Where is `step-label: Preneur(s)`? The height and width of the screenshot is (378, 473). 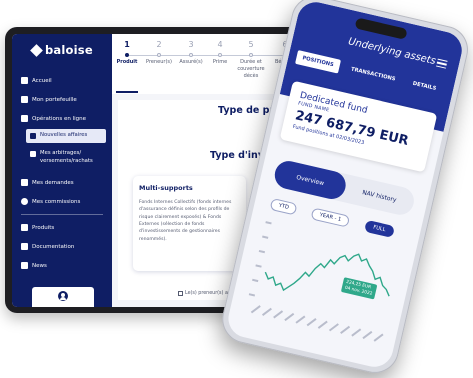
step-label: Preneur(s) is located at coordinates (159, 62).